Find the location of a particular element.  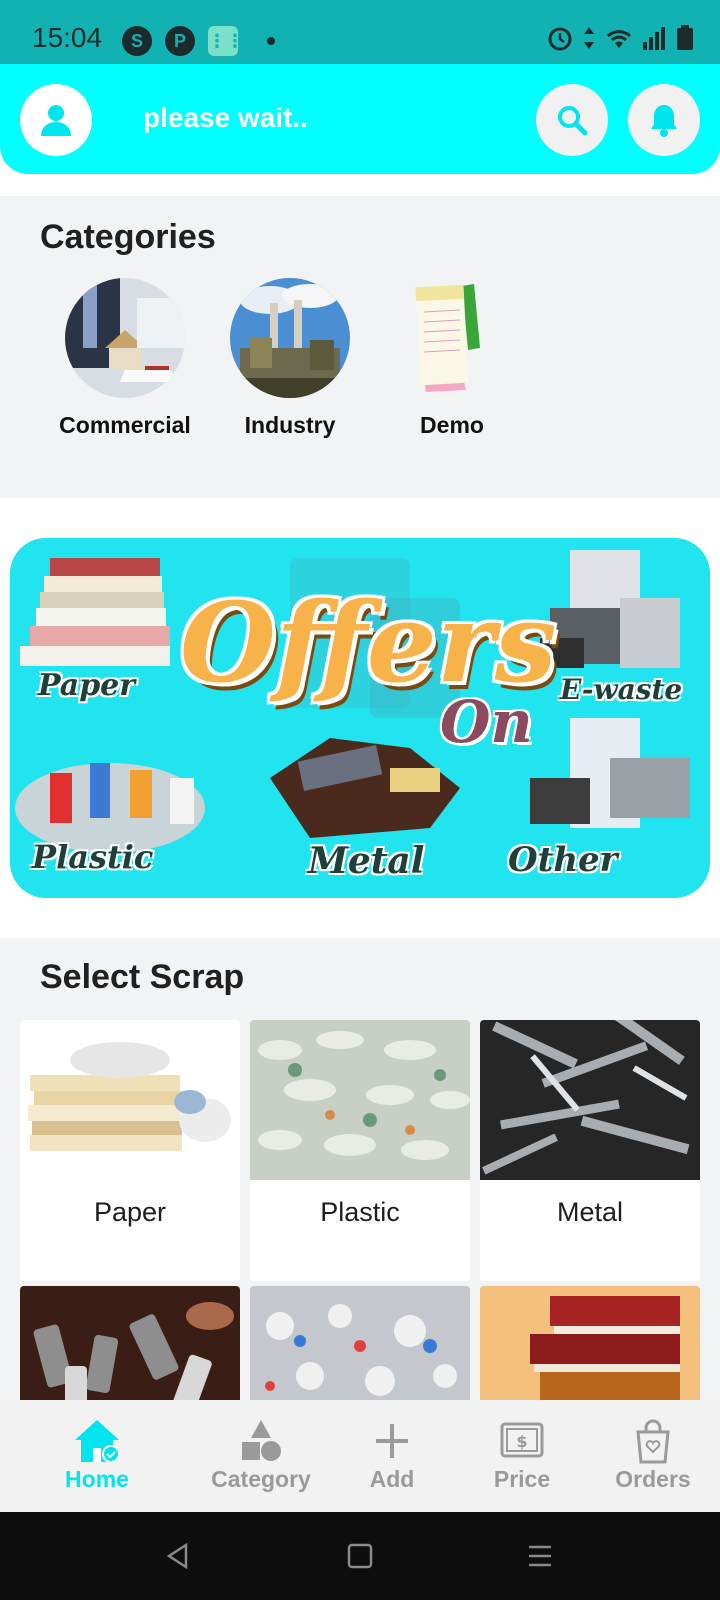

wifi-icon is located at coordinates (619, 39).